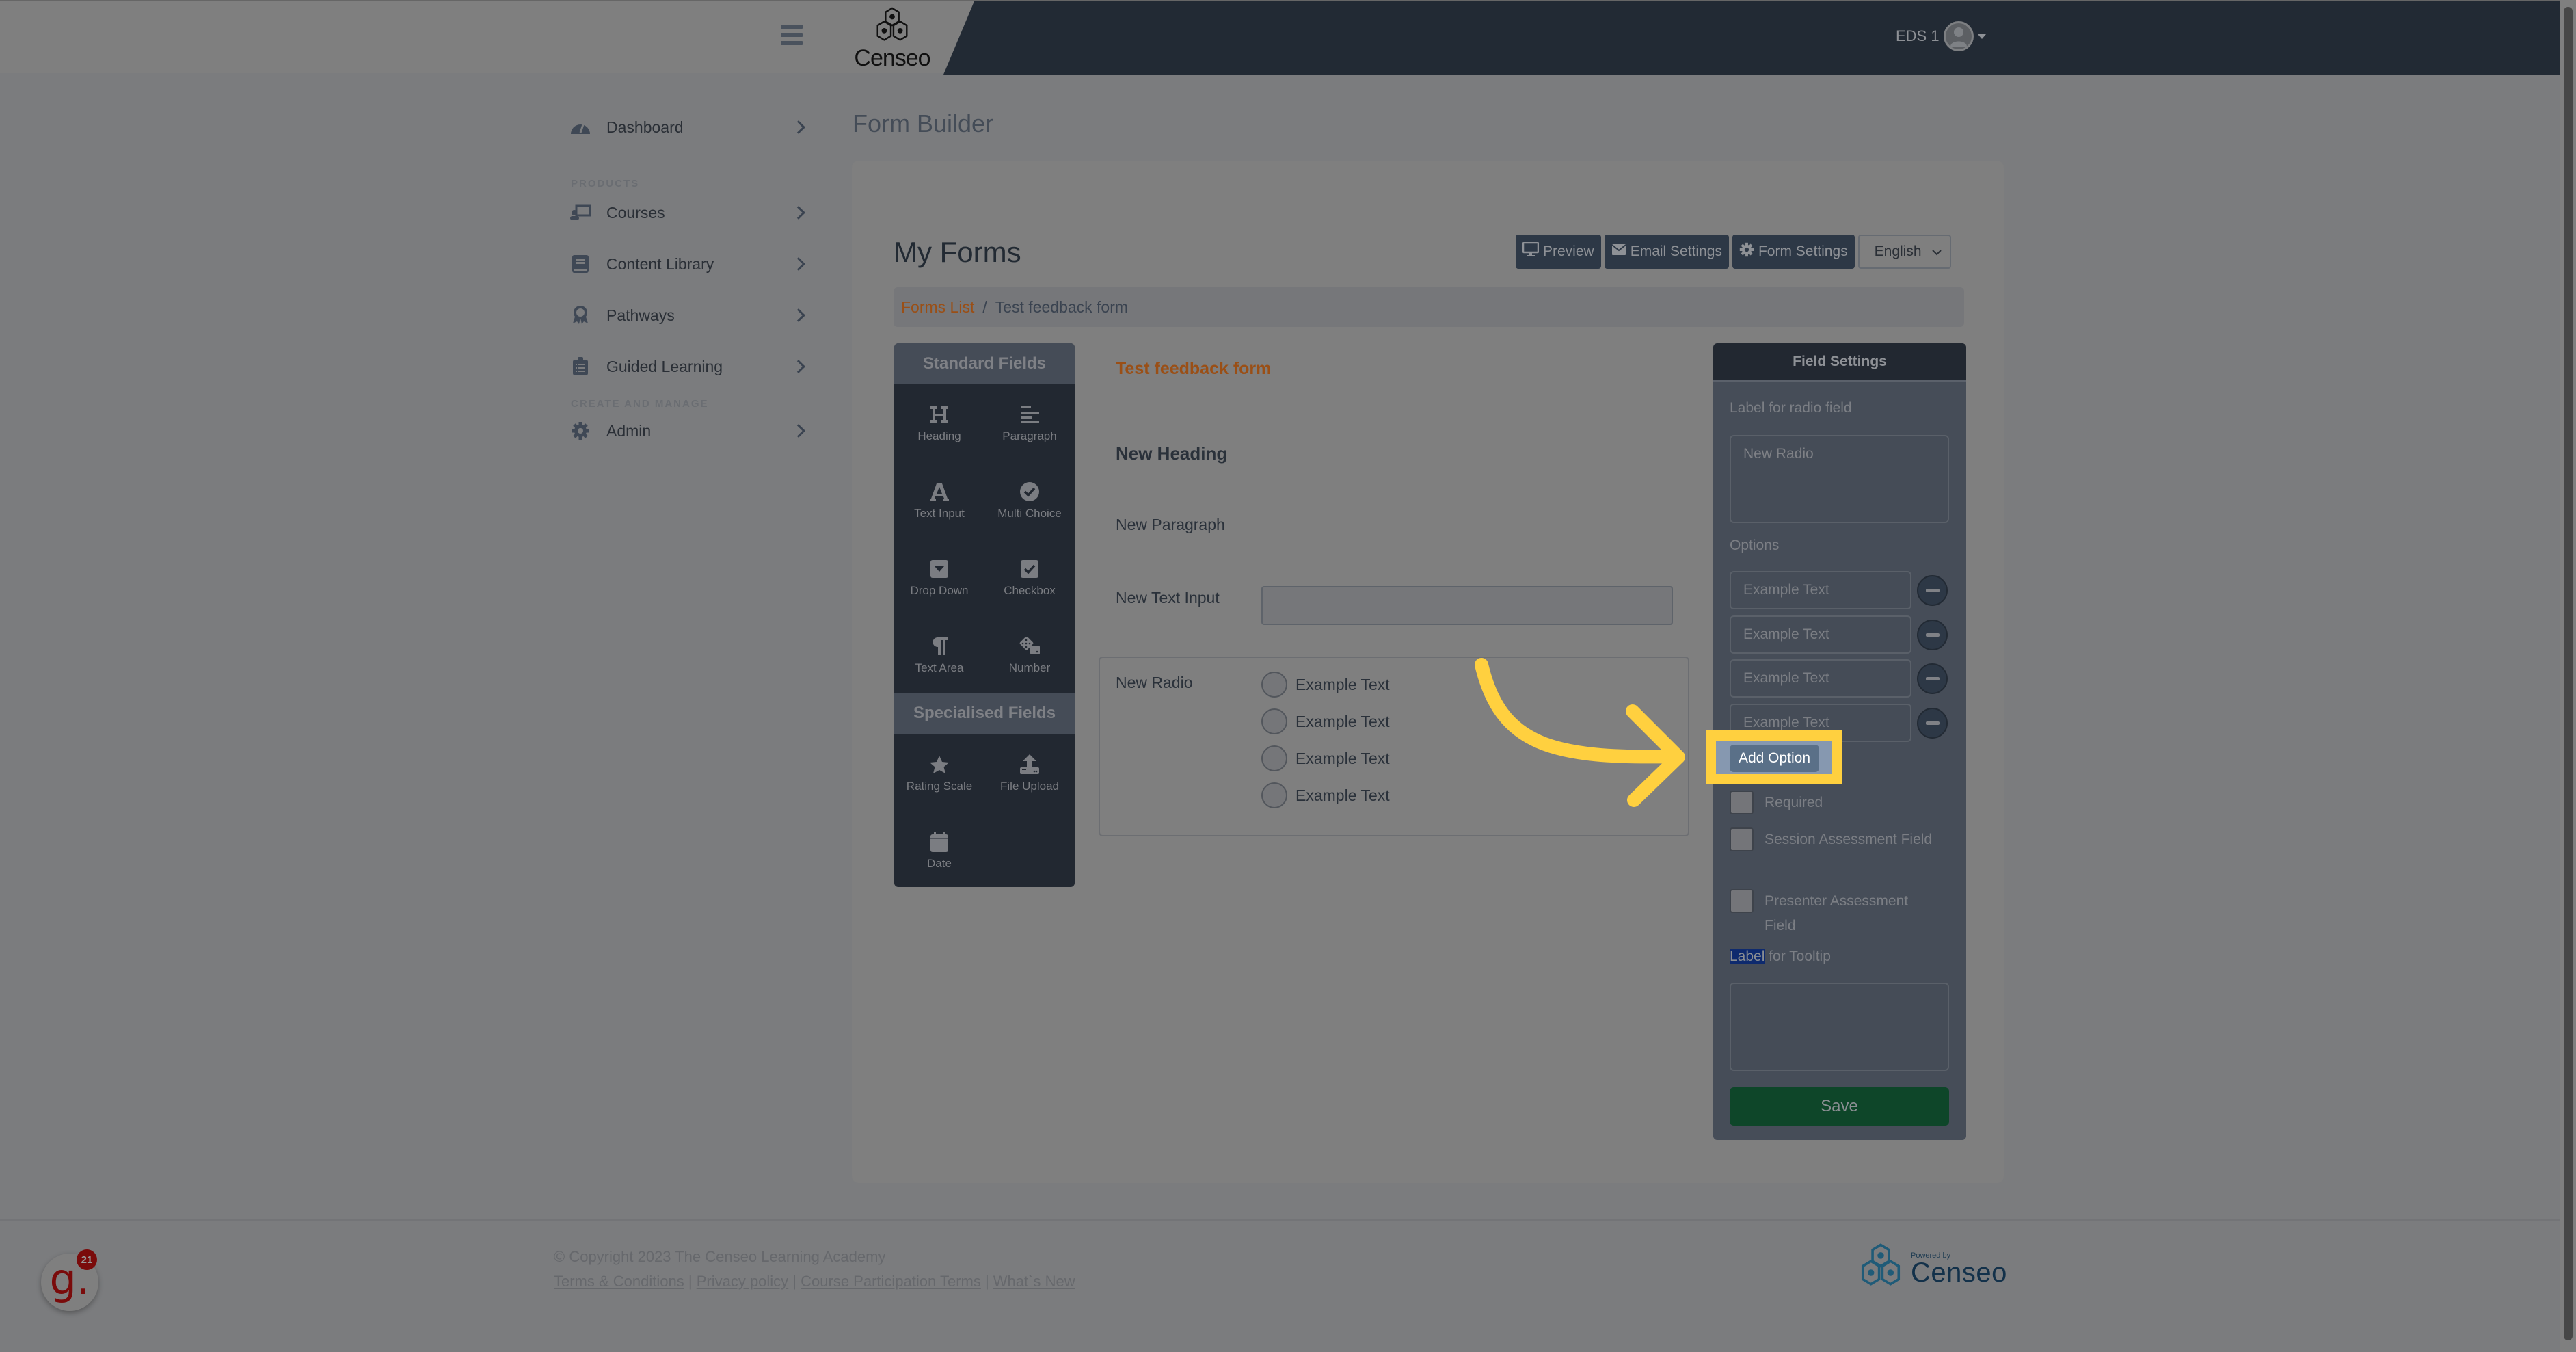 The height and width of the screenshot is (1352, 2576). Describe the element at coordinates (1029, 772) in the screenshot. I see `palette-item-file-upload: File Upload` at that location.